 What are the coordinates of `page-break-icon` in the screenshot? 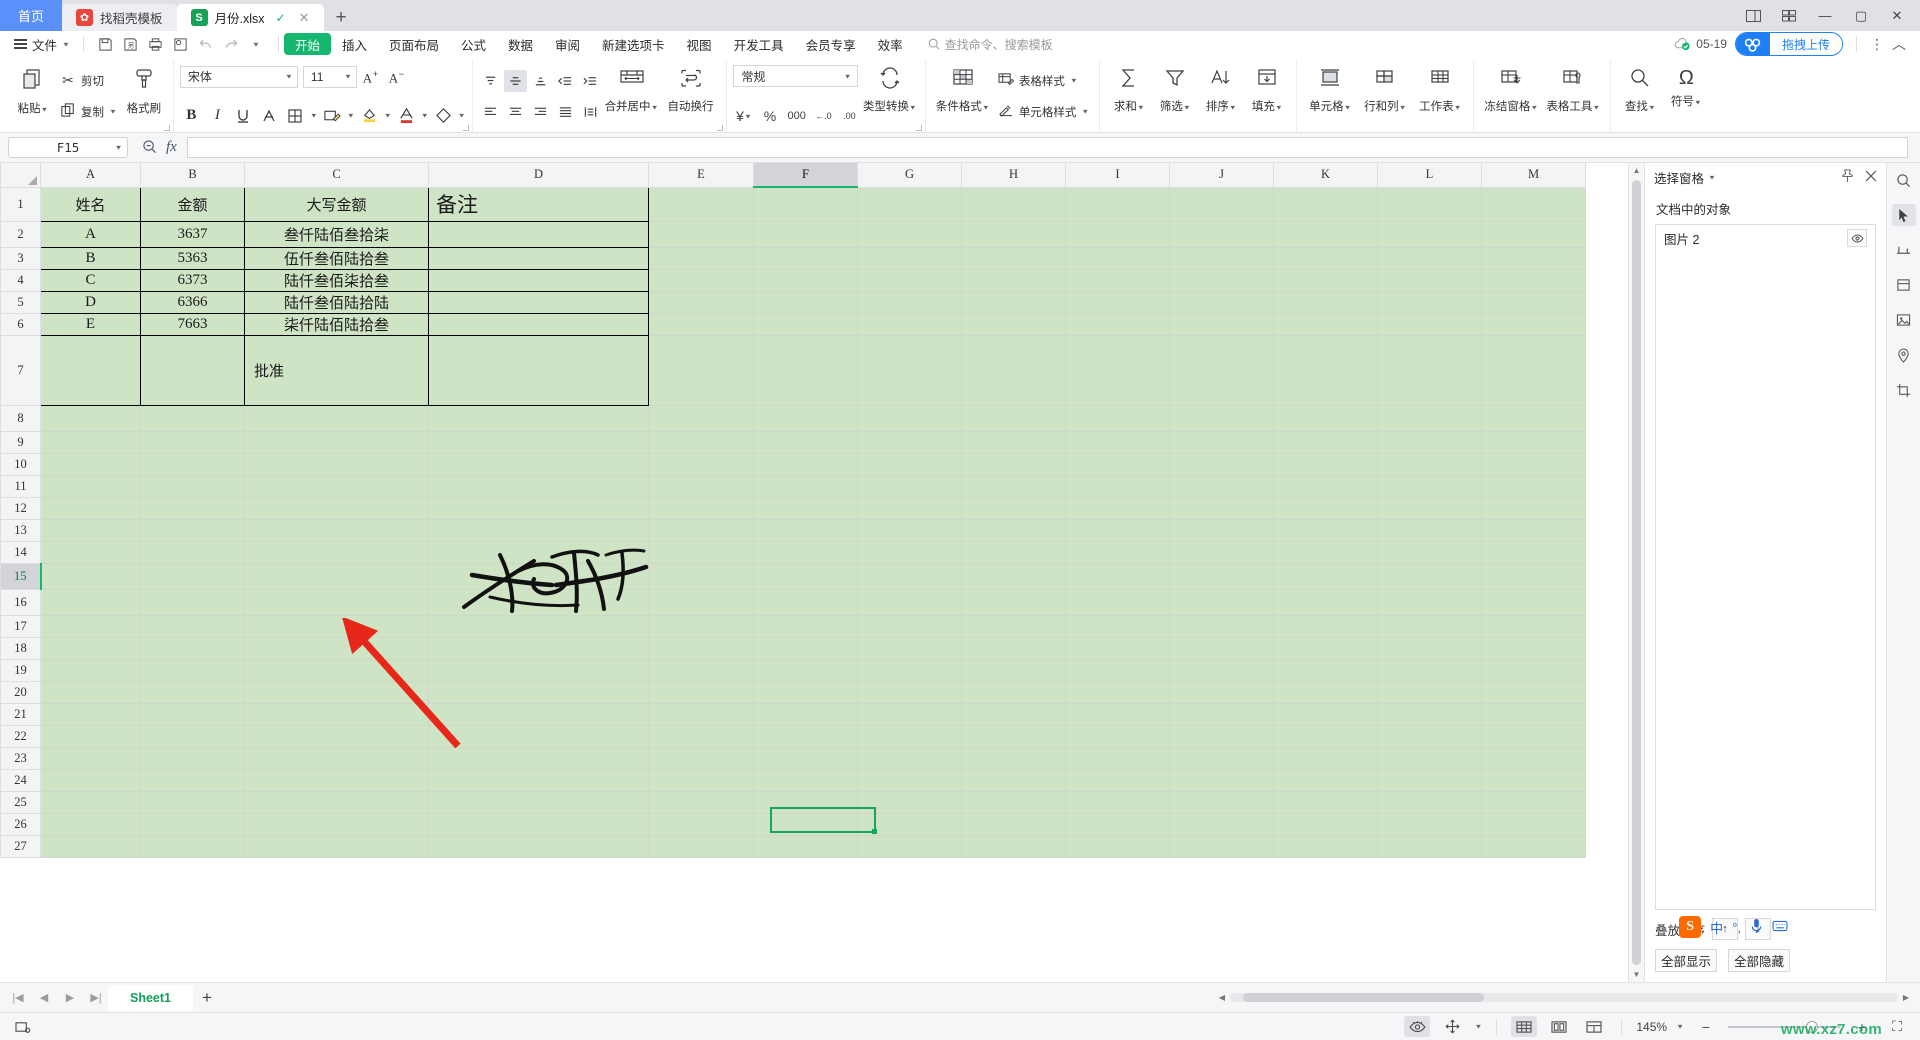 It's located at (1594, 1026).